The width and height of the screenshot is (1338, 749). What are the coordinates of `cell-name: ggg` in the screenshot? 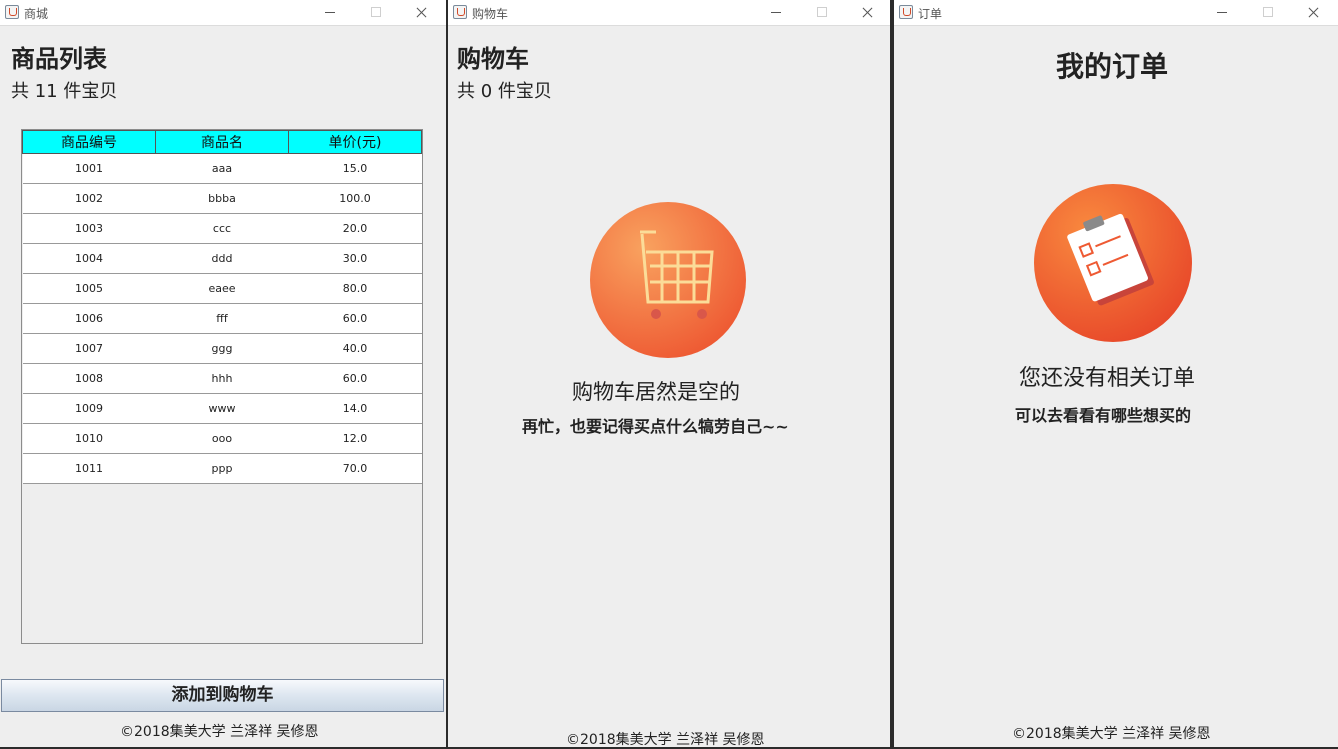 It's located at (222, 348).